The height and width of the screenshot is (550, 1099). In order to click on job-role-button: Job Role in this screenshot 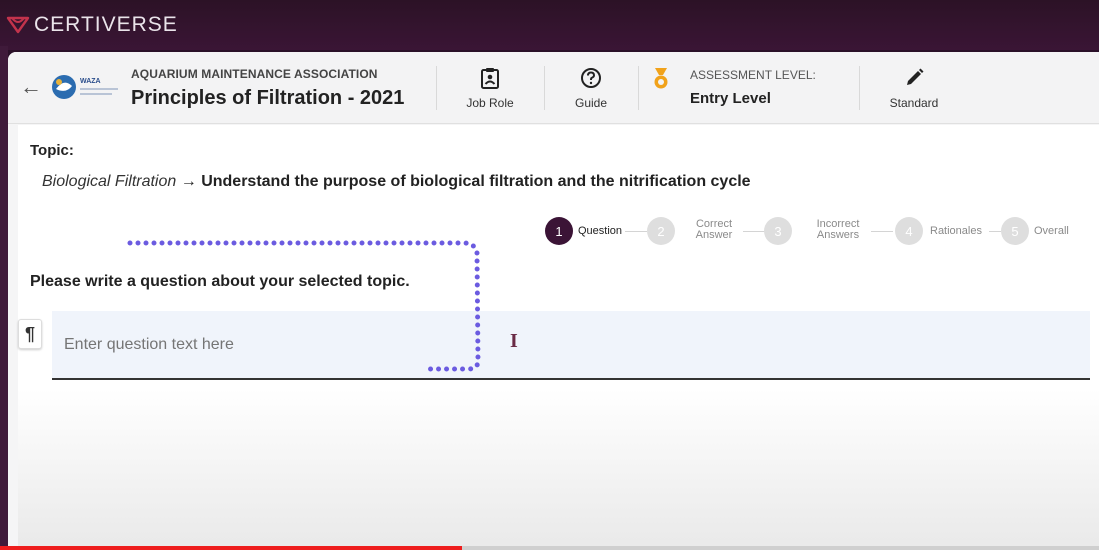, I will do `click(490, 88)`.